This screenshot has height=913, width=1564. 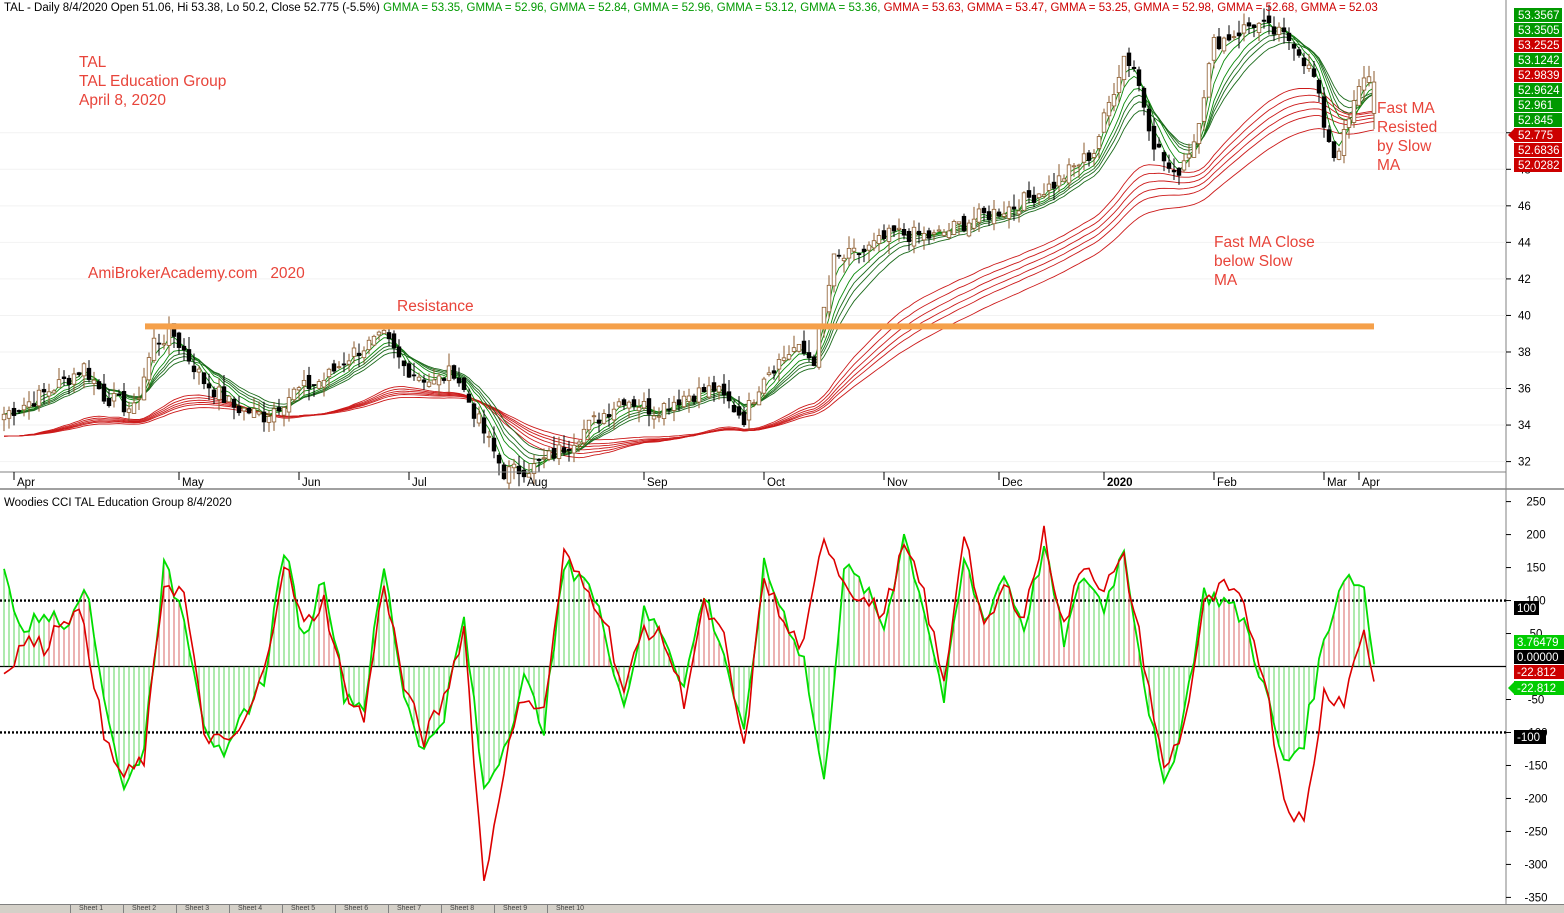 I want to click on price-value-label: 52.961, so click(x=1535, y=106).